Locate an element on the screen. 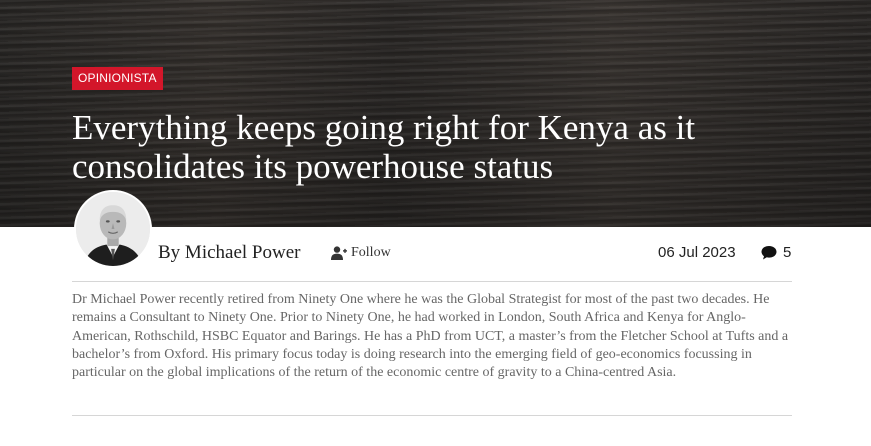 The height and width of the screenshot is (446, 871). divider-bottom is located at coordinates (432, 415).